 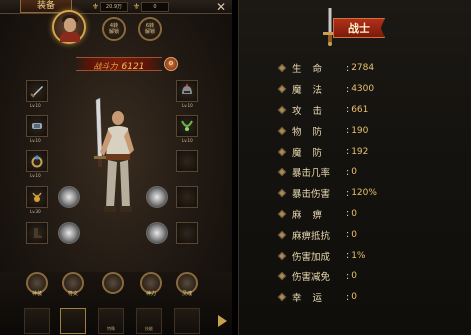 I want to click on slot-ring-level: Lv.10, so click(x=35, y=175).